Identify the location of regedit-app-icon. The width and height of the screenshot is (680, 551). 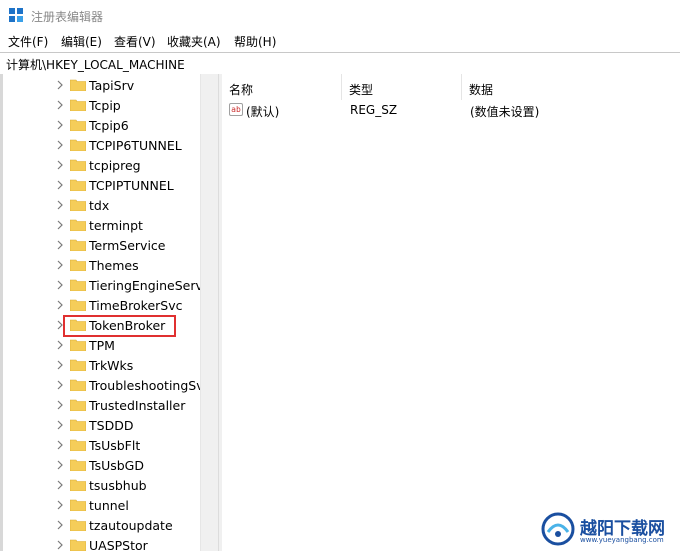
(16, 15).